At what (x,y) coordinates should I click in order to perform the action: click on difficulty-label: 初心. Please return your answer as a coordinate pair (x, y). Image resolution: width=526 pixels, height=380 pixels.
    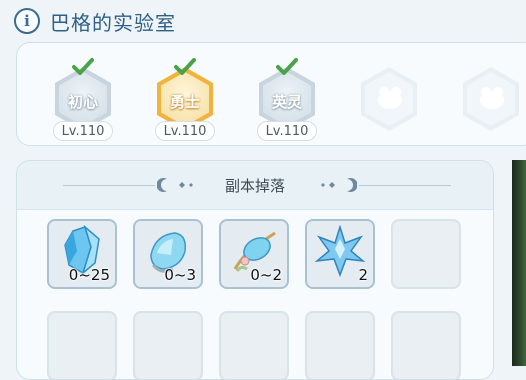
    Looking at the image, I should click on (82, 102).